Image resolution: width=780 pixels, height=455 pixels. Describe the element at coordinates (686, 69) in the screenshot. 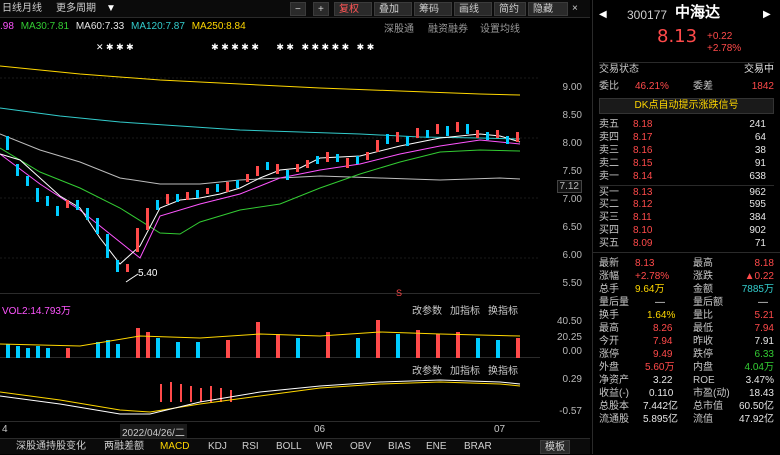

I see `status-row: 交易状态 交易中` at that location.